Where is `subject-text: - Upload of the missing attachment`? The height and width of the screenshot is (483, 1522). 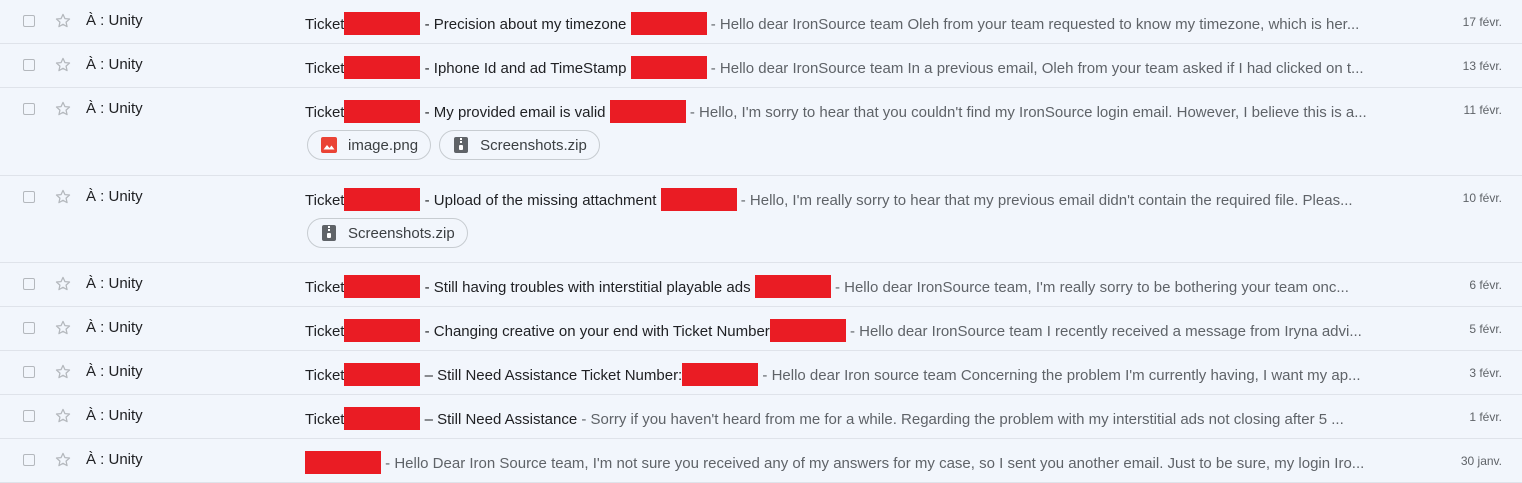 subject-text: - Upload of the missing attachment is located at coordinates (540, 200).